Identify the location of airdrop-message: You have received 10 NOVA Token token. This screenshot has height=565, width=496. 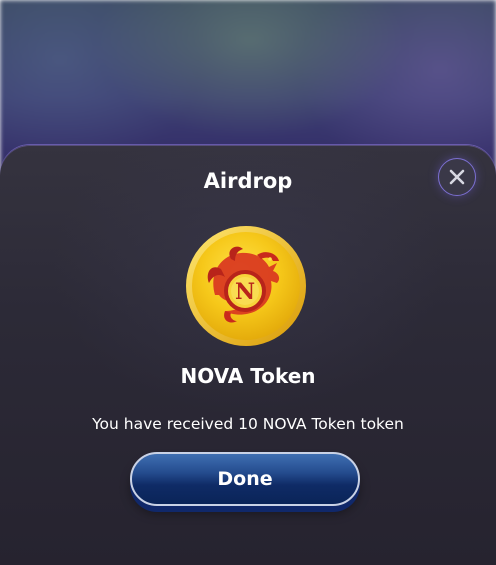
(248, 424).